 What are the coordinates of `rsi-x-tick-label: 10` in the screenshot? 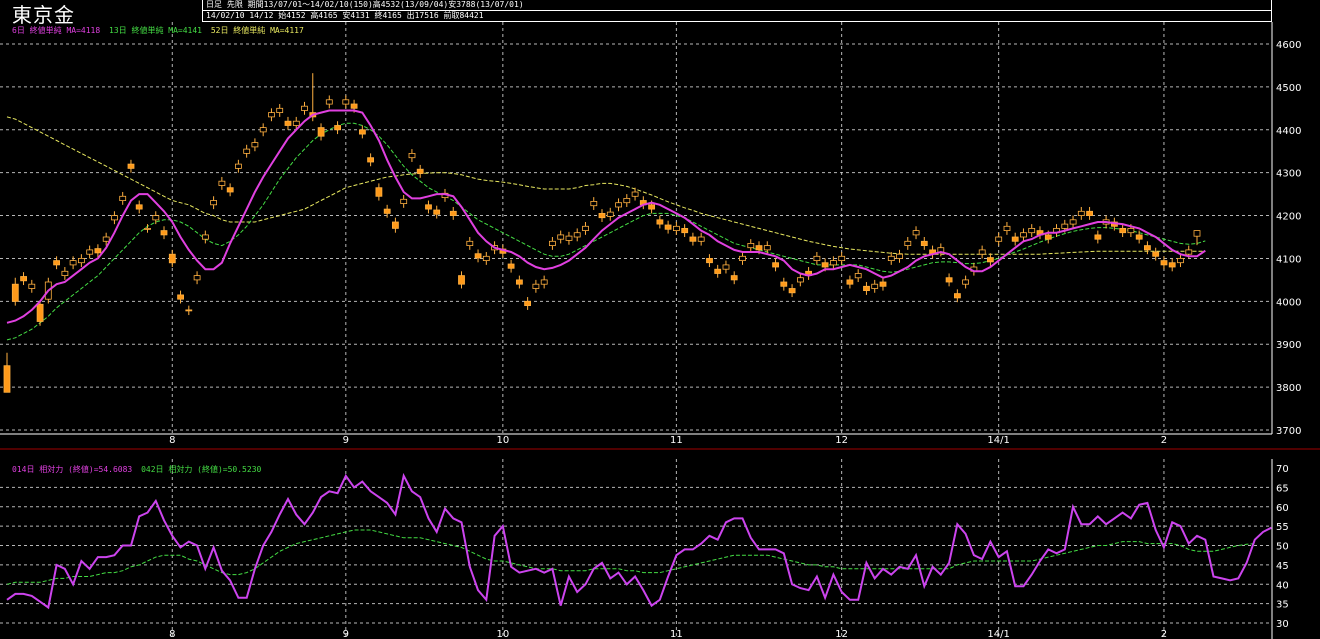 It's located at (502, 634).